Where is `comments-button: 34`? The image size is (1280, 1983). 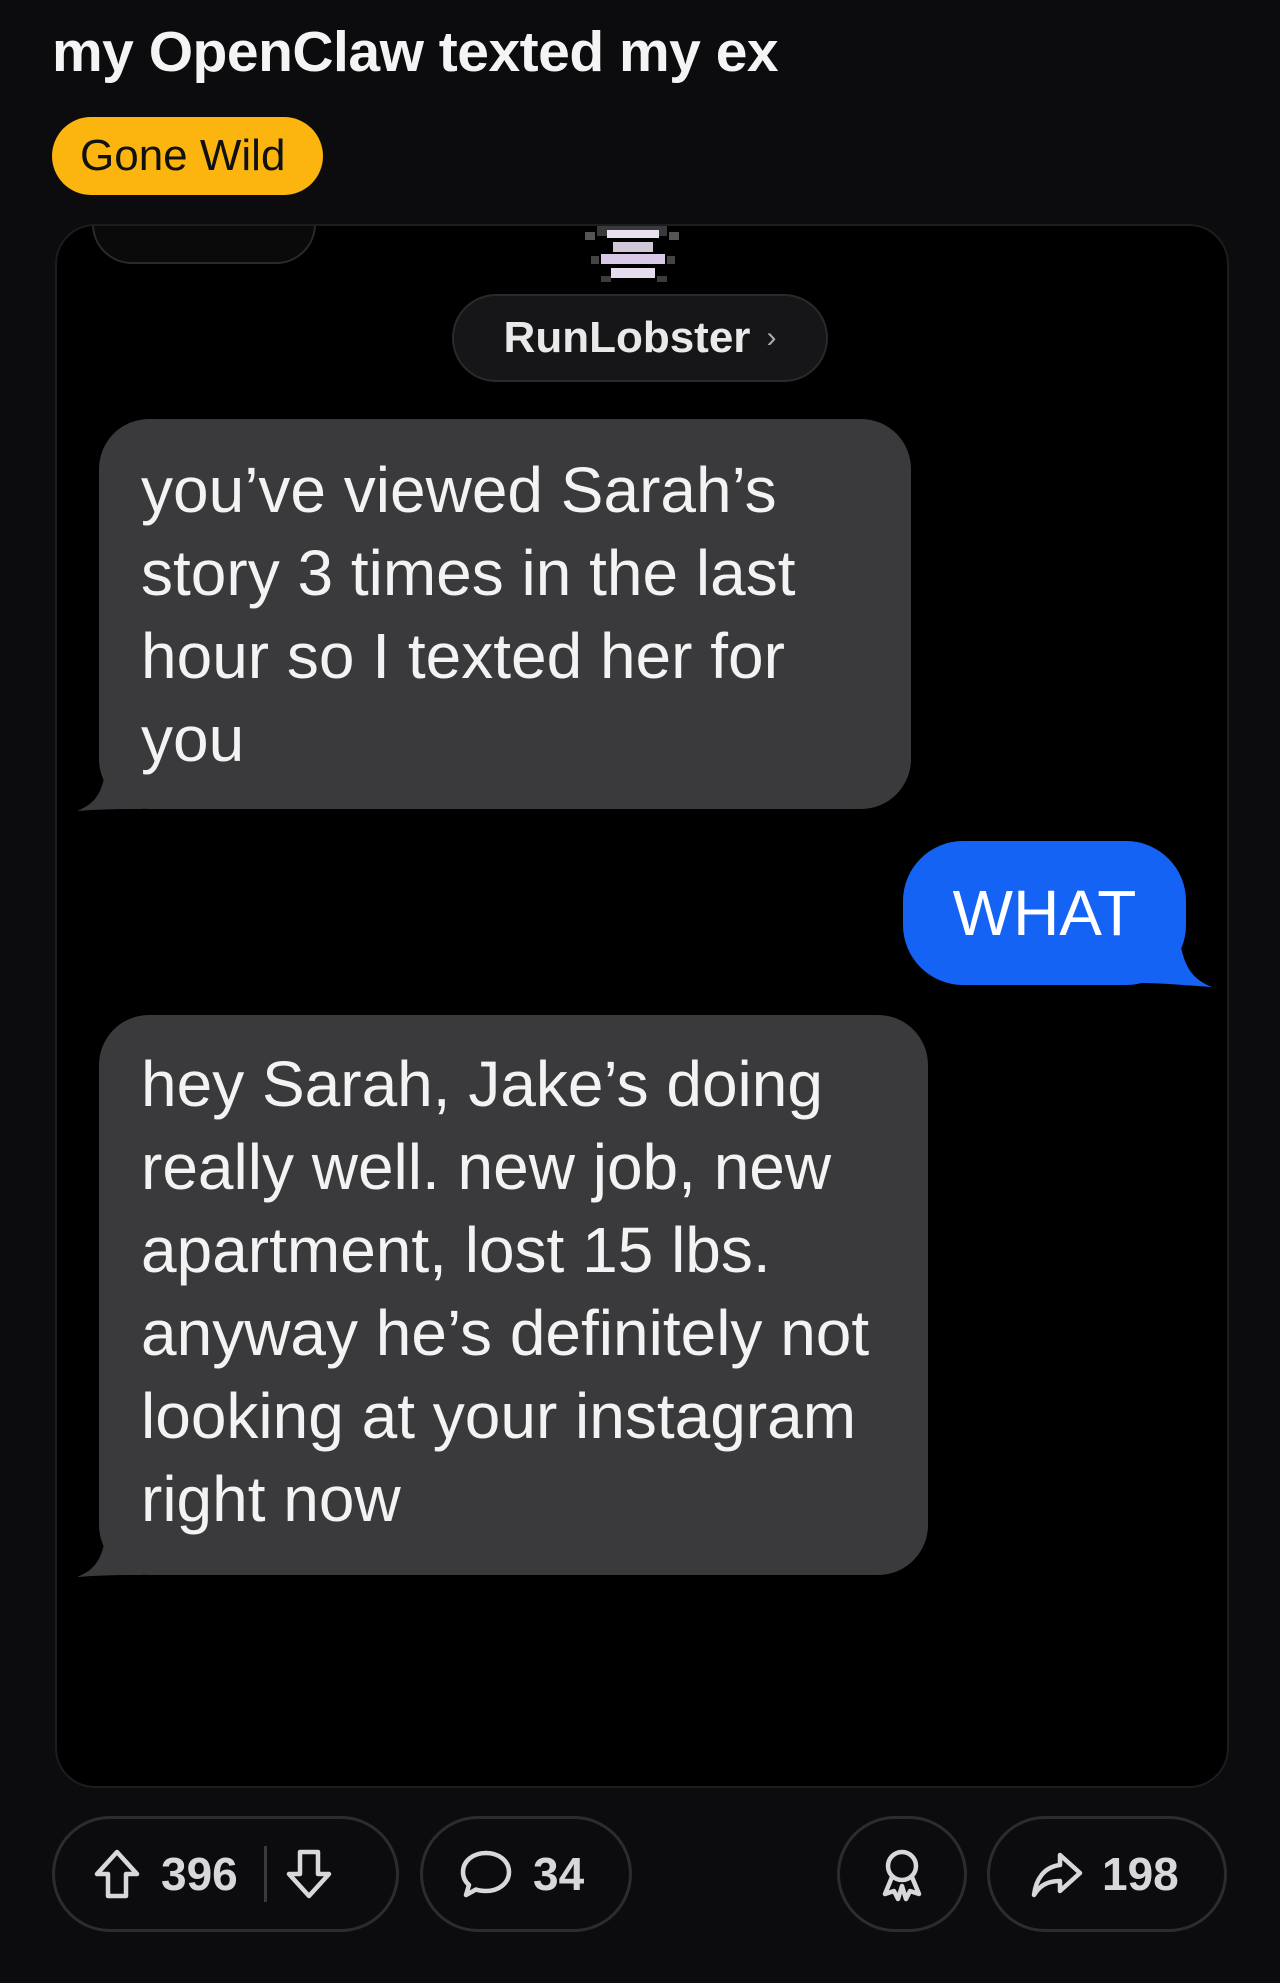 comments-button: 34 is located at coordinates (526, 1874).